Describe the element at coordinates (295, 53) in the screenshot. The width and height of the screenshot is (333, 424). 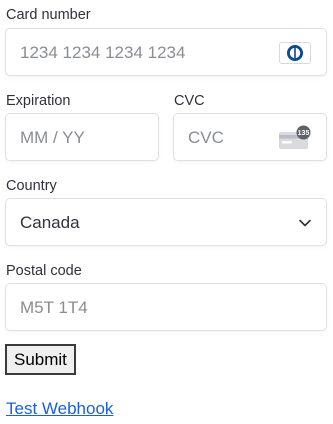
I see `diners-club-card-icon` at that location.